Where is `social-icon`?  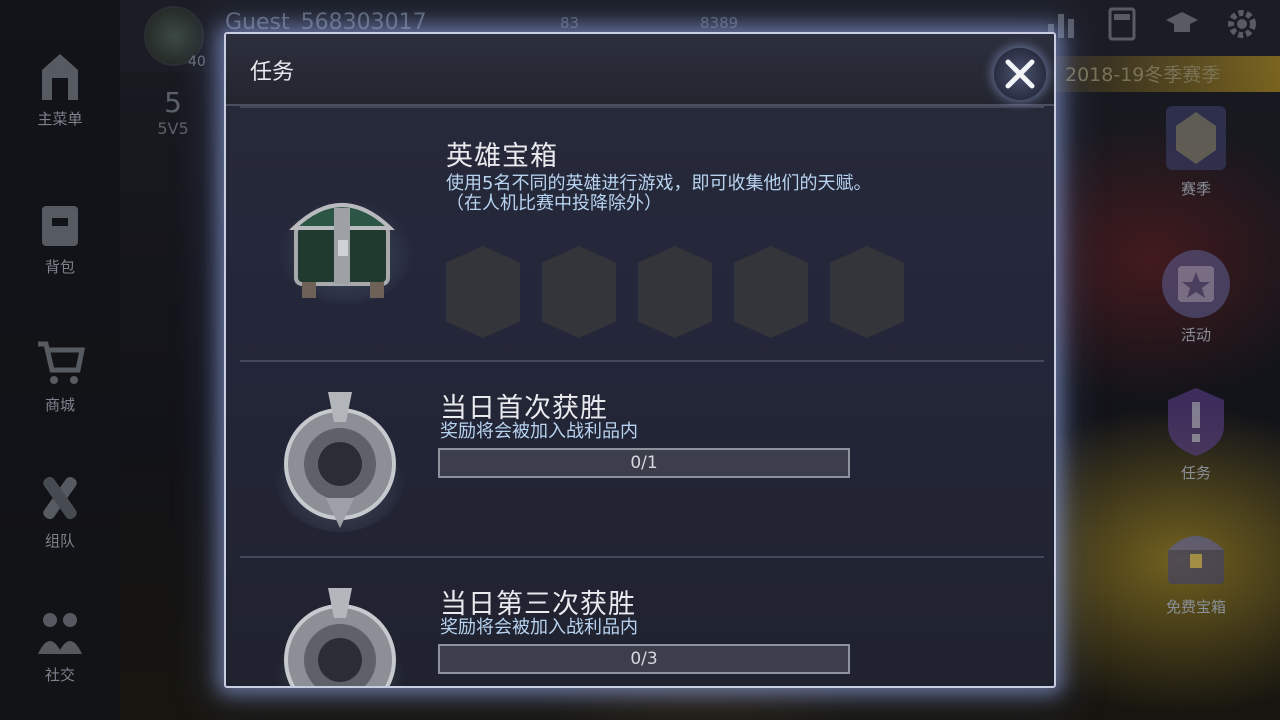
social-icon is located at coordinates (60, 632).